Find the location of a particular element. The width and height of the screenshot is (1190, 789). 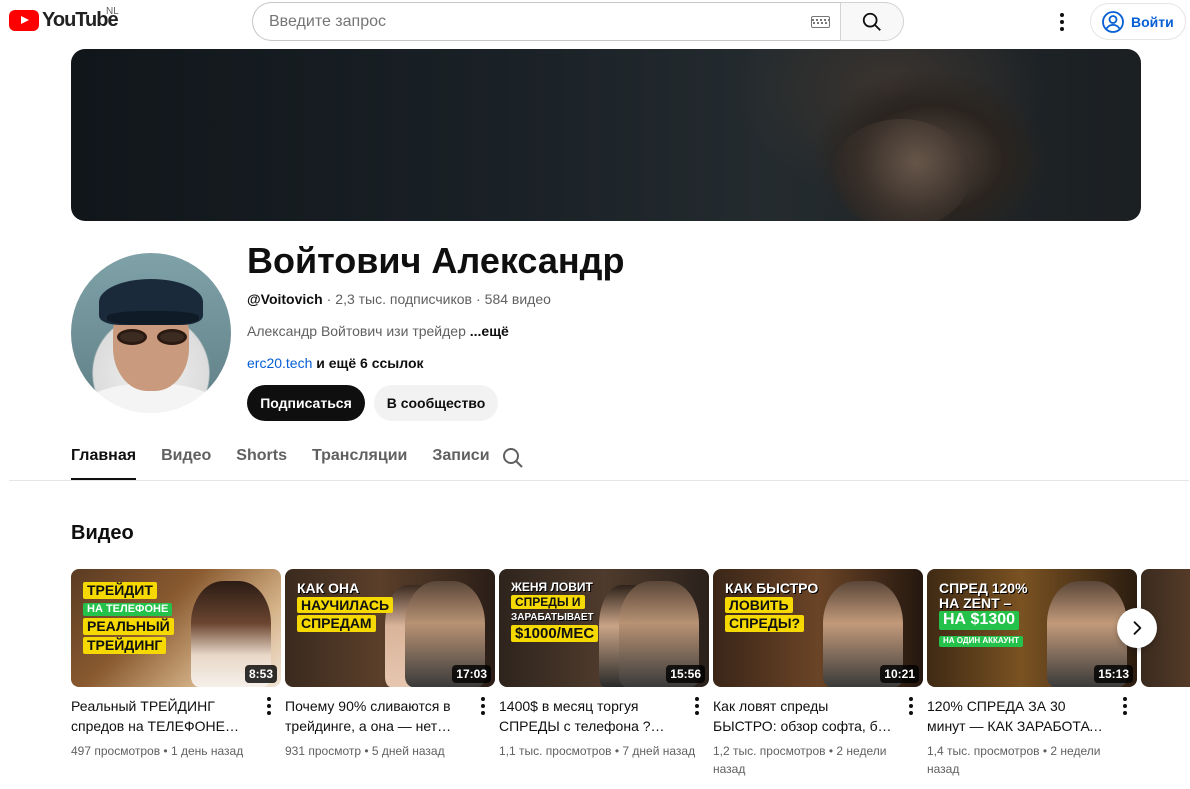

video-meta: 497 просмотров • 1 день назад is located at coordinates (157, 751).